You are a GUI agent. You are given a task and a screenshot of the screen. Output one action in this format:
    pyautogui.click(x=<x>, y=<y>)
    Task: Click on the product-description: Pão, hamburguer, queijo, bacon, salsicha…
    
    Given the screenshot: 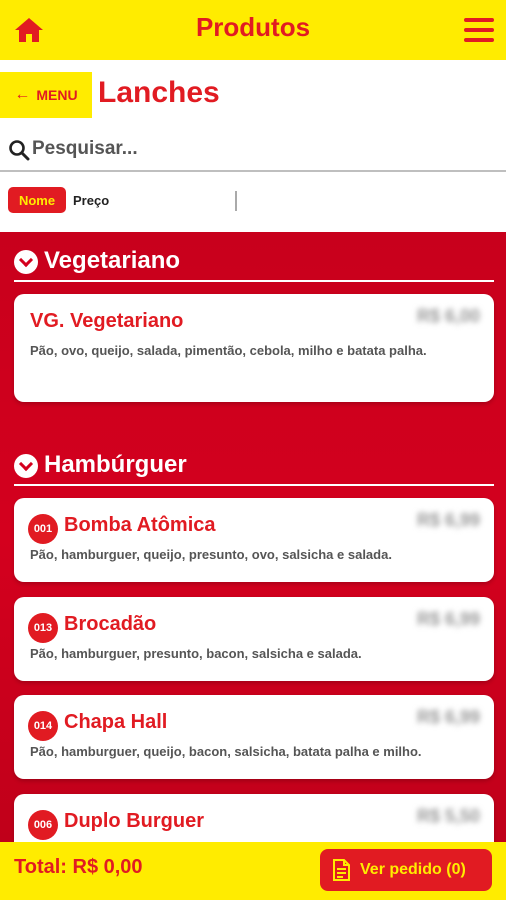 What is the action you would take?
    pyautogui.click(x=226, y=751)
    